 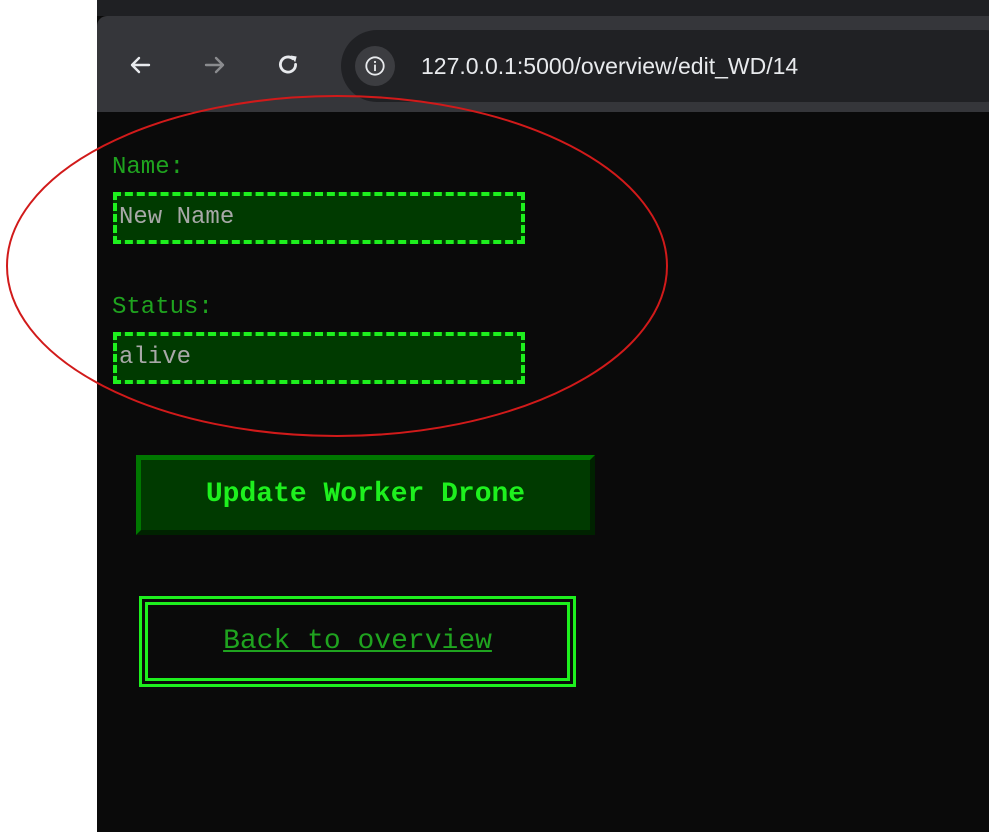 What do you see at coordinates (319, 218) in the screenshot?
I see `name-input: New Name` at bounding box center [319, 218].